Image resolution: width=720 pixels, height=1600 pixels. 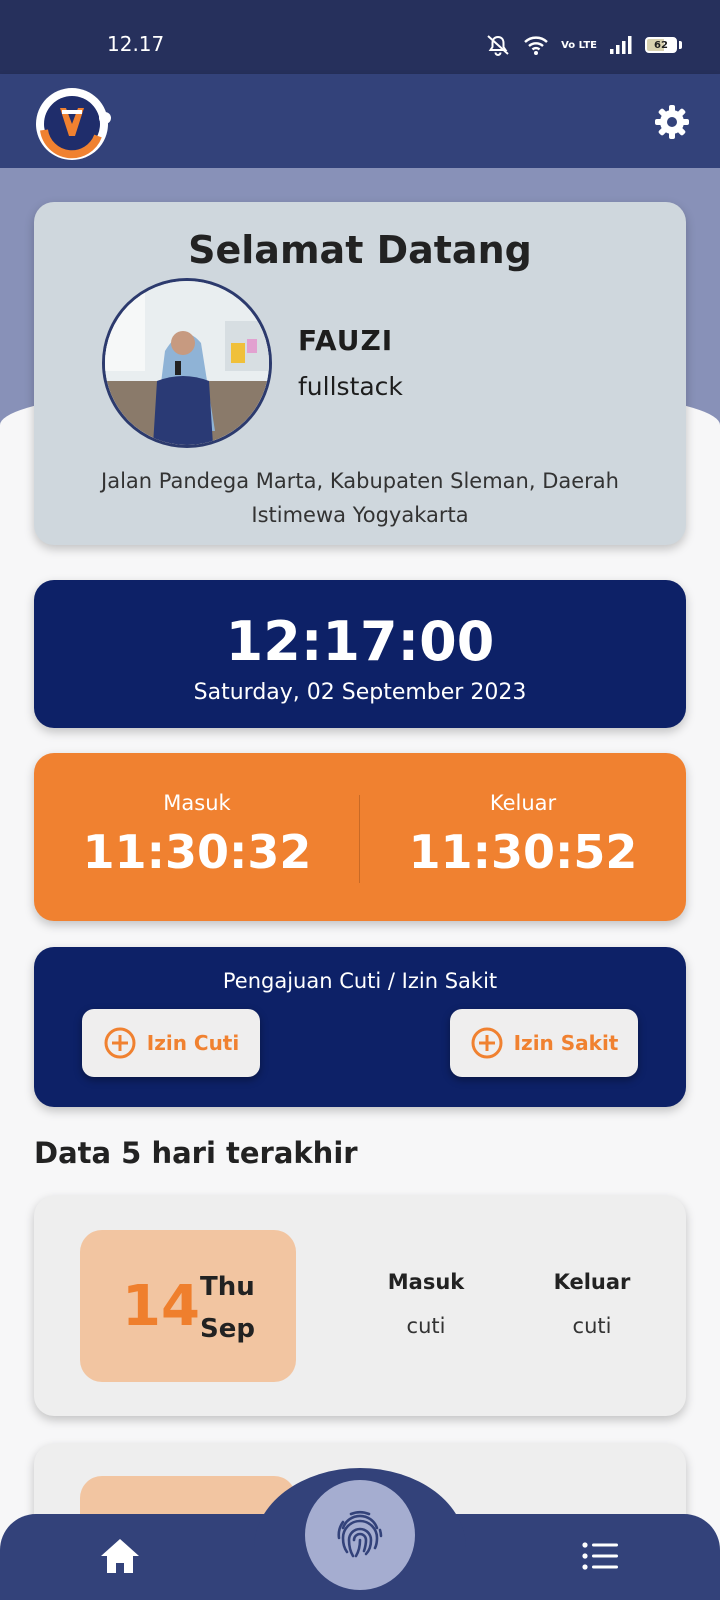 I want to click on company-logo, so click(x=72, y=124).